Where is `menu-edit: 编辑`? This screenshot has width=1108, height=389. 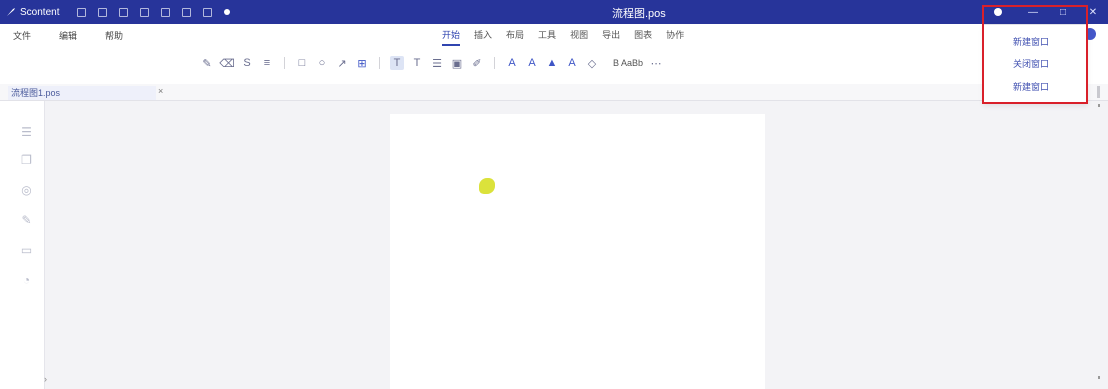
menu-edit: 编辑 is located at coordinates (68, 35).